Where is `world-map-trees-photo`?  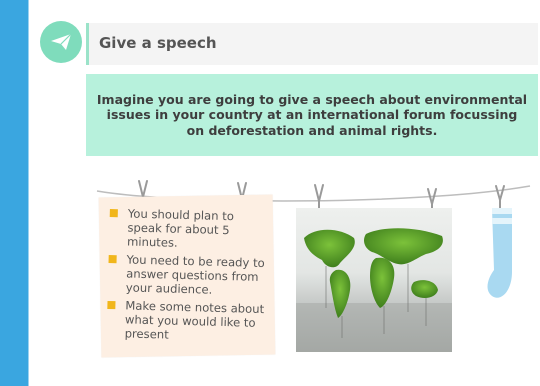
world-map-trees-photo is located at coordinates (374, 280).